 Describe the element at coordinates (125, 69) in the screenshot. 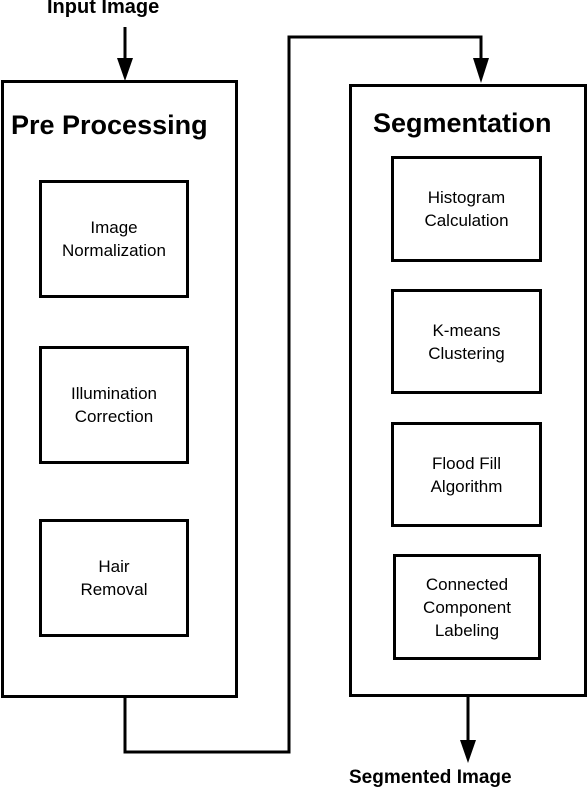

I see `input-arrow-head` at that location.